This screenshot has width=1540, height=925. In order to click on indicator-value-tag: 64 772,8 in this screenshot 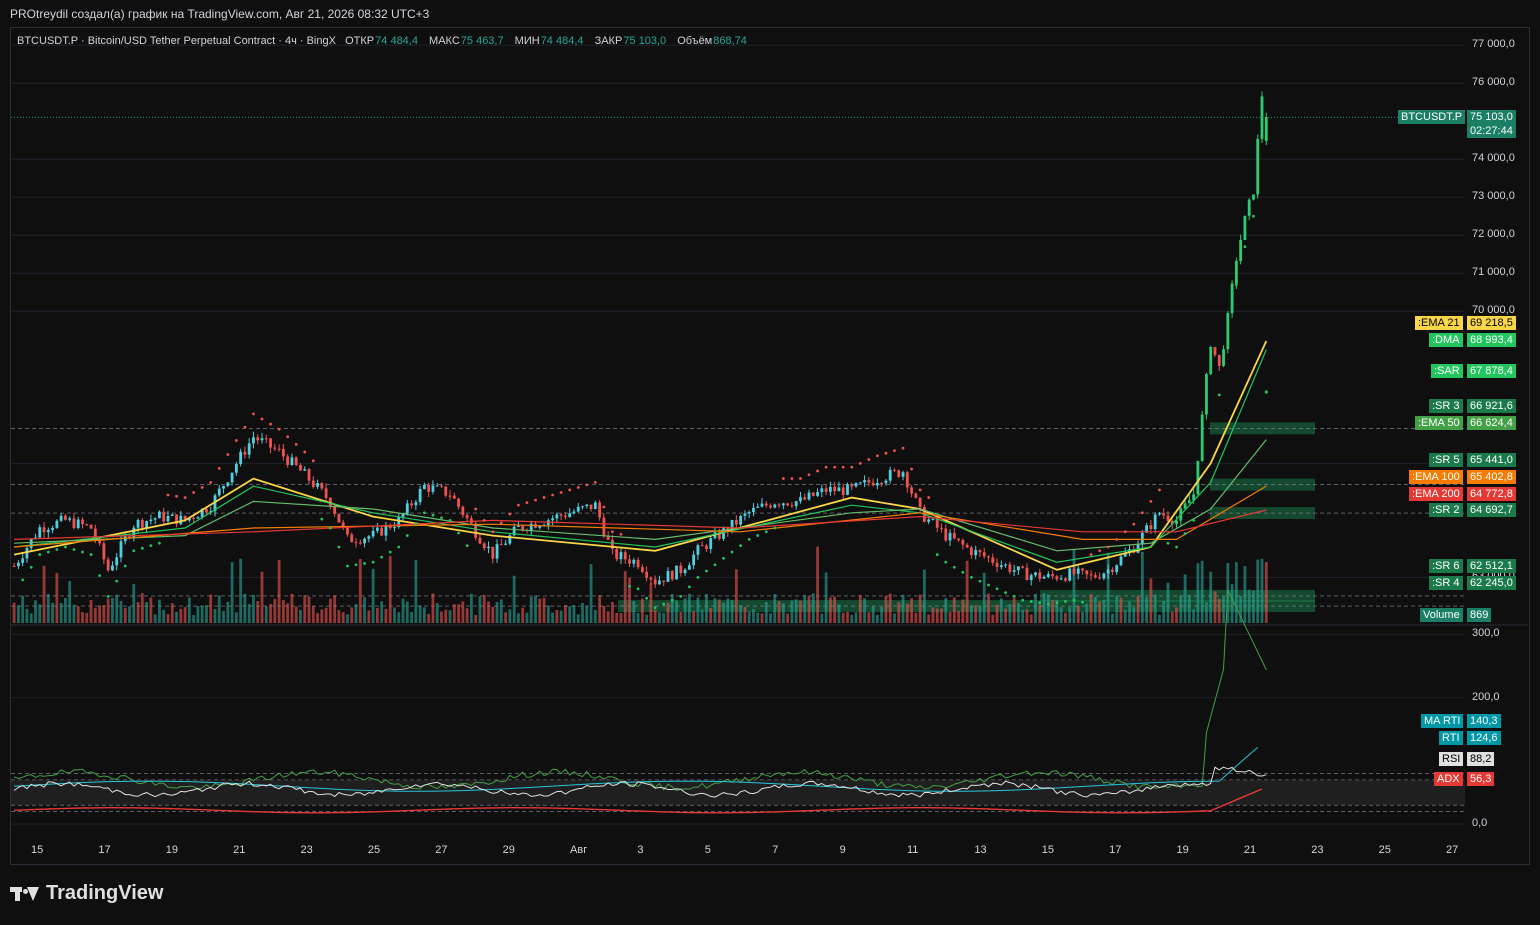, I will do `click(1491, 494)`.